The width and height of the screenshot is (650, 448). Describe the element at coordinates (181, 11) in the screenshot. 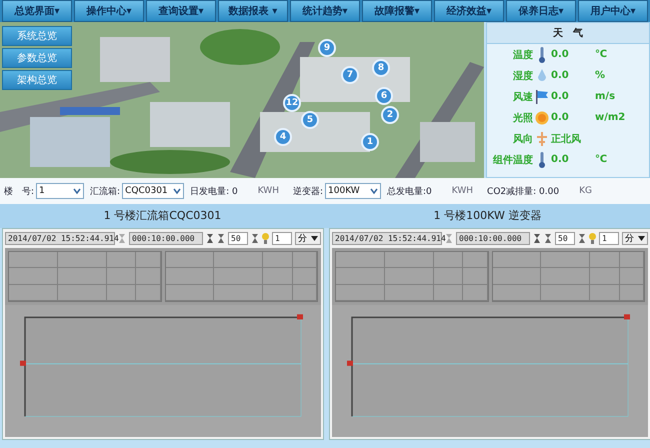

I see `menu-tab: 查询设置▾` at that location.